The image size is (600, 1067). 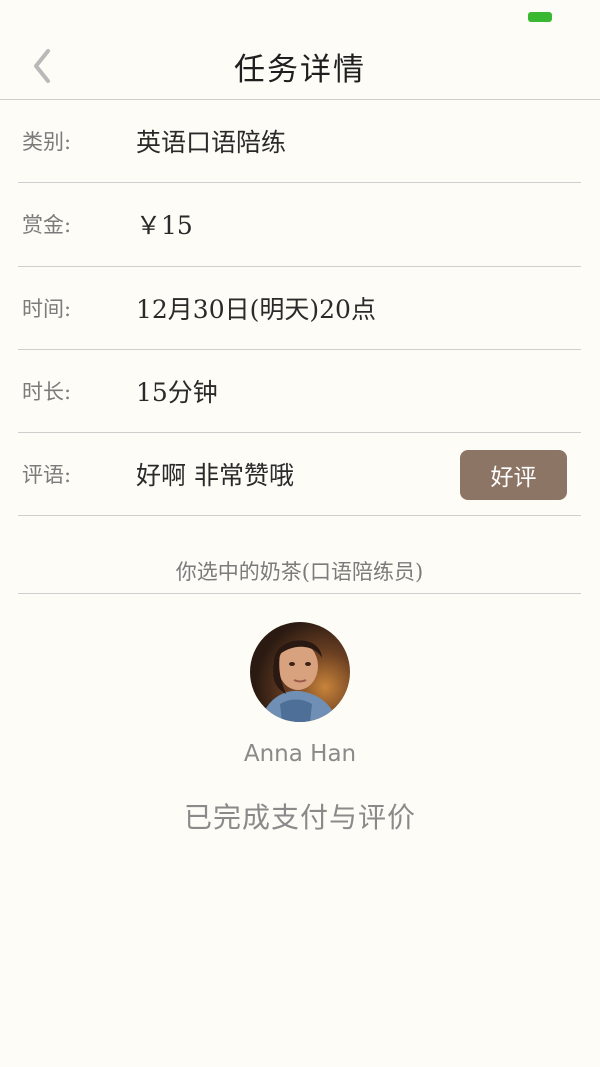 I want to click on good-rating-button: 好评, so click(x=513, y=475).